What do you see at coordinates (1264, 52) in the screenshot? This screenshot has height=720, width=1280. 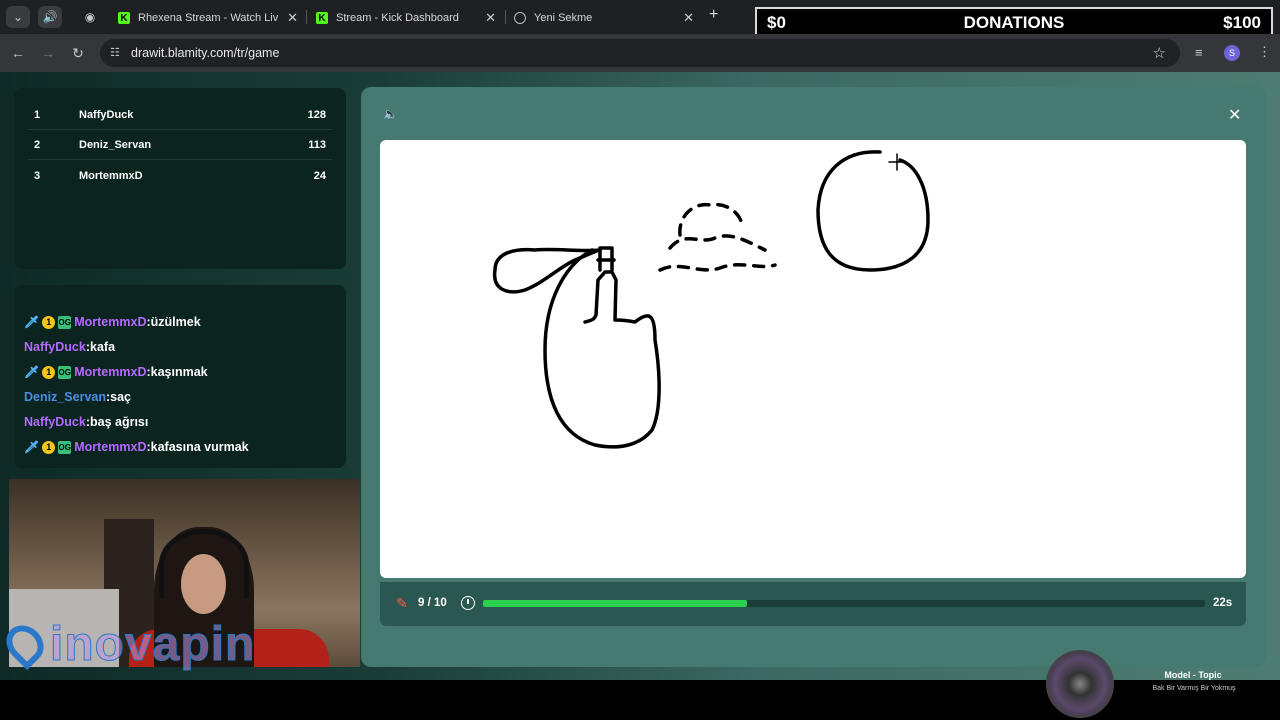 I see `menu-icon: ⋮` at bounding box center [1264, 52].